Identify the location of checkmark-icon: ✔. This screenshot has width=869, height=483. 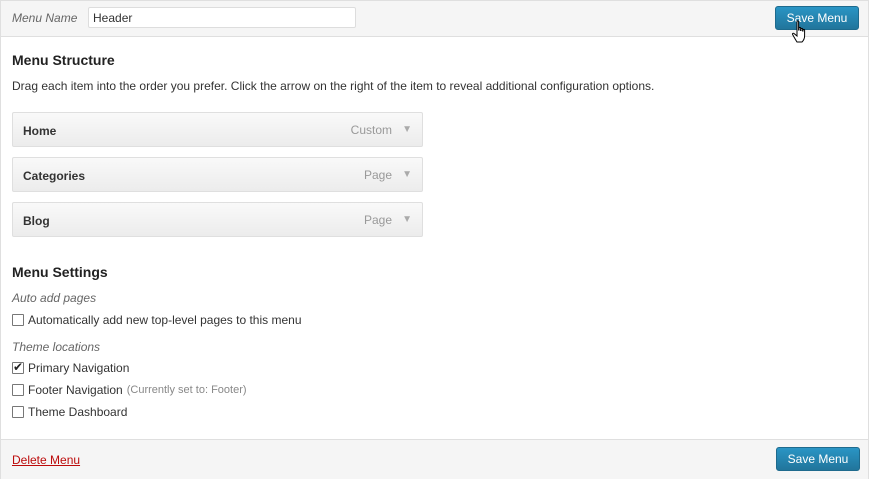
(18, 367).